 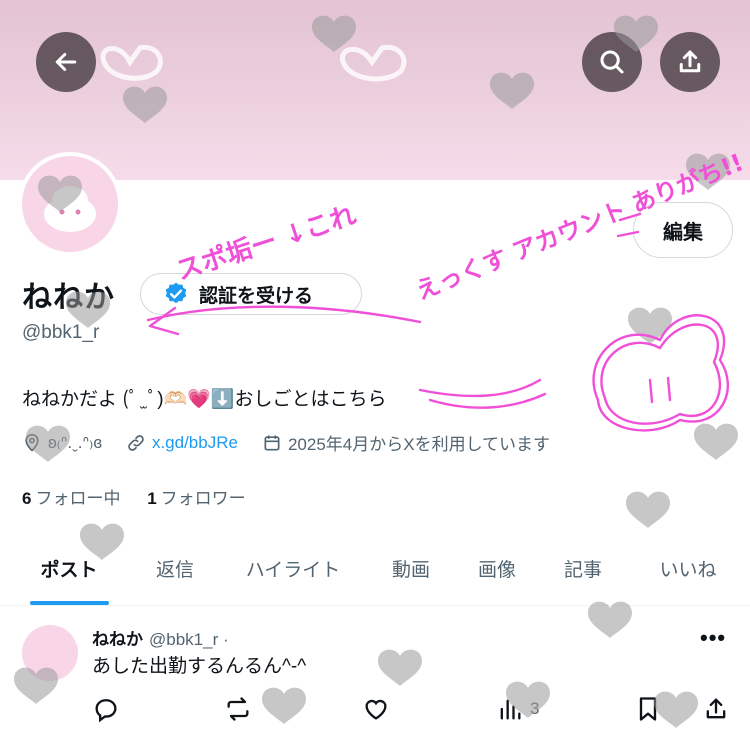 I want to click on post-more-button: •••, so click(x=713, y=638).